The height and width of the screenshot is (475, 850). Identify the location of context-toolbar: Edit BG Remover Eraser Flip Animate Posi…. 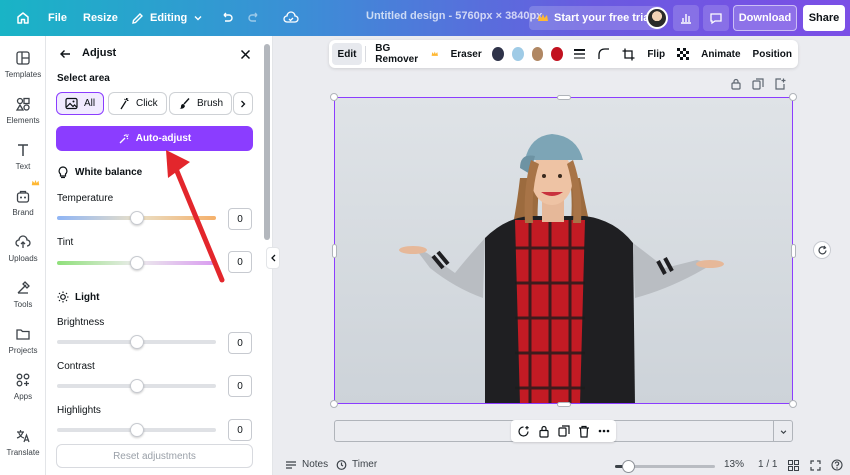
(563, 54).